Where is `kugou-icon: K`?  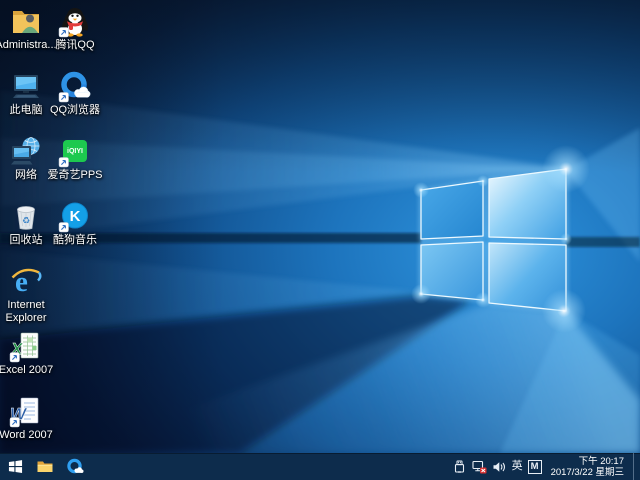
kugou-icon: K is located at coordinates (73, 217).